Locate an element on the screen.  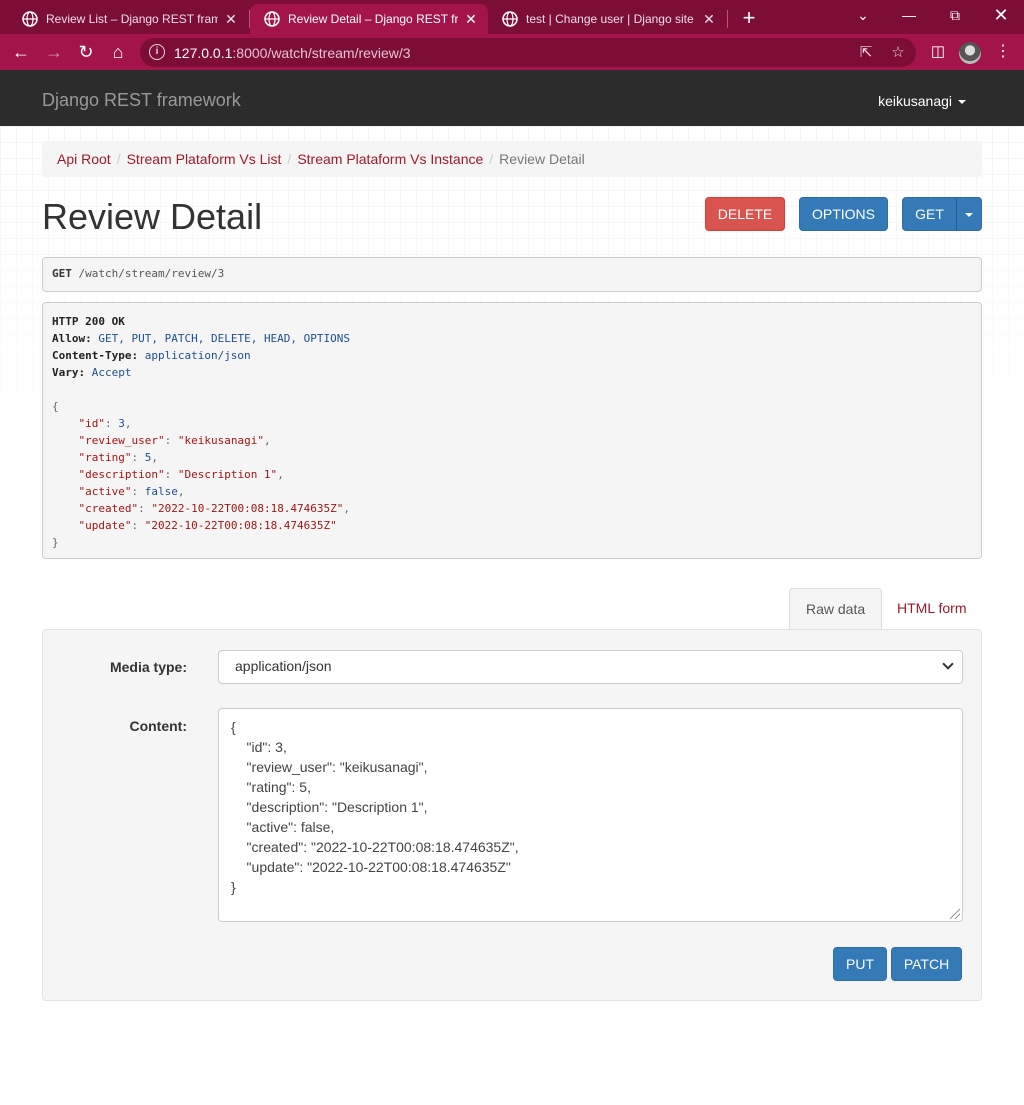
response-header-name: Content-Type: is located at coordinates (95, 355).